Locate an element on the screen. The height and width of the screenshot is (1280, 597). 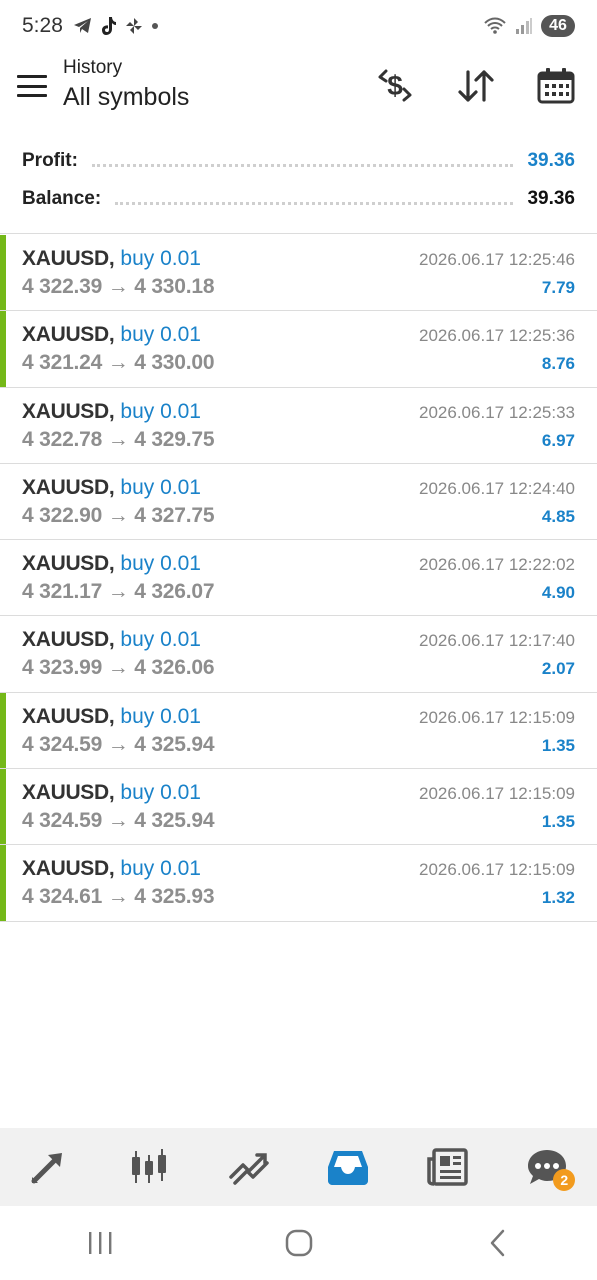
header-subtitle: History is located at coordinates (93, 67).